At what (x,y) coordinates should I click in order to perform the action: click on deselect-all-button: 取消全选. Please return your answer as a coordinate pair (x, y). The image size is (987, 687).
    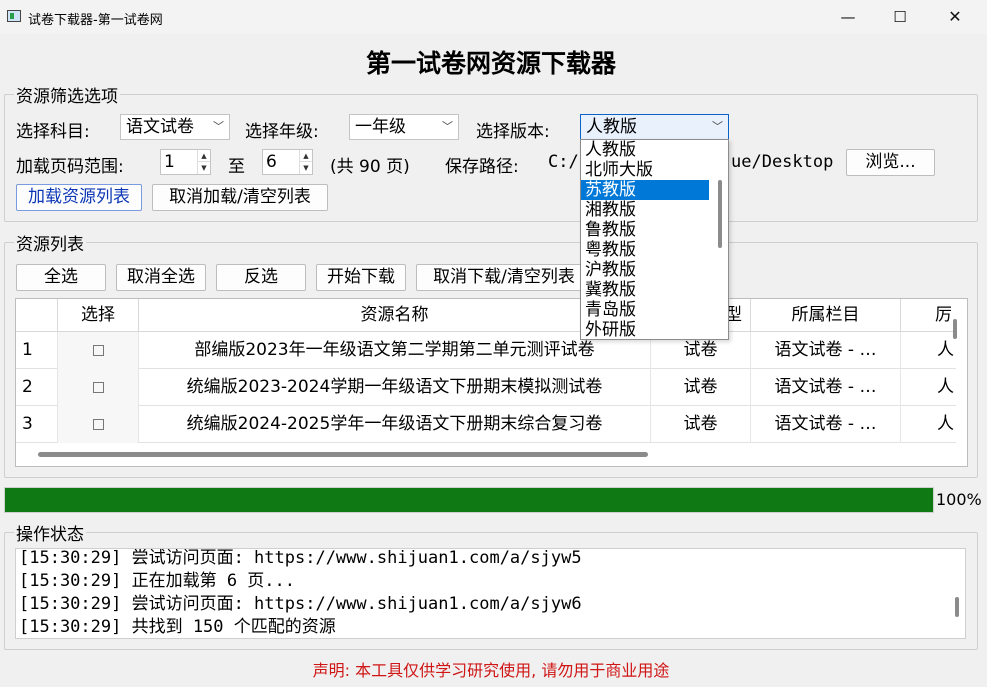
    Looking at the image, I should click on (161, 277).